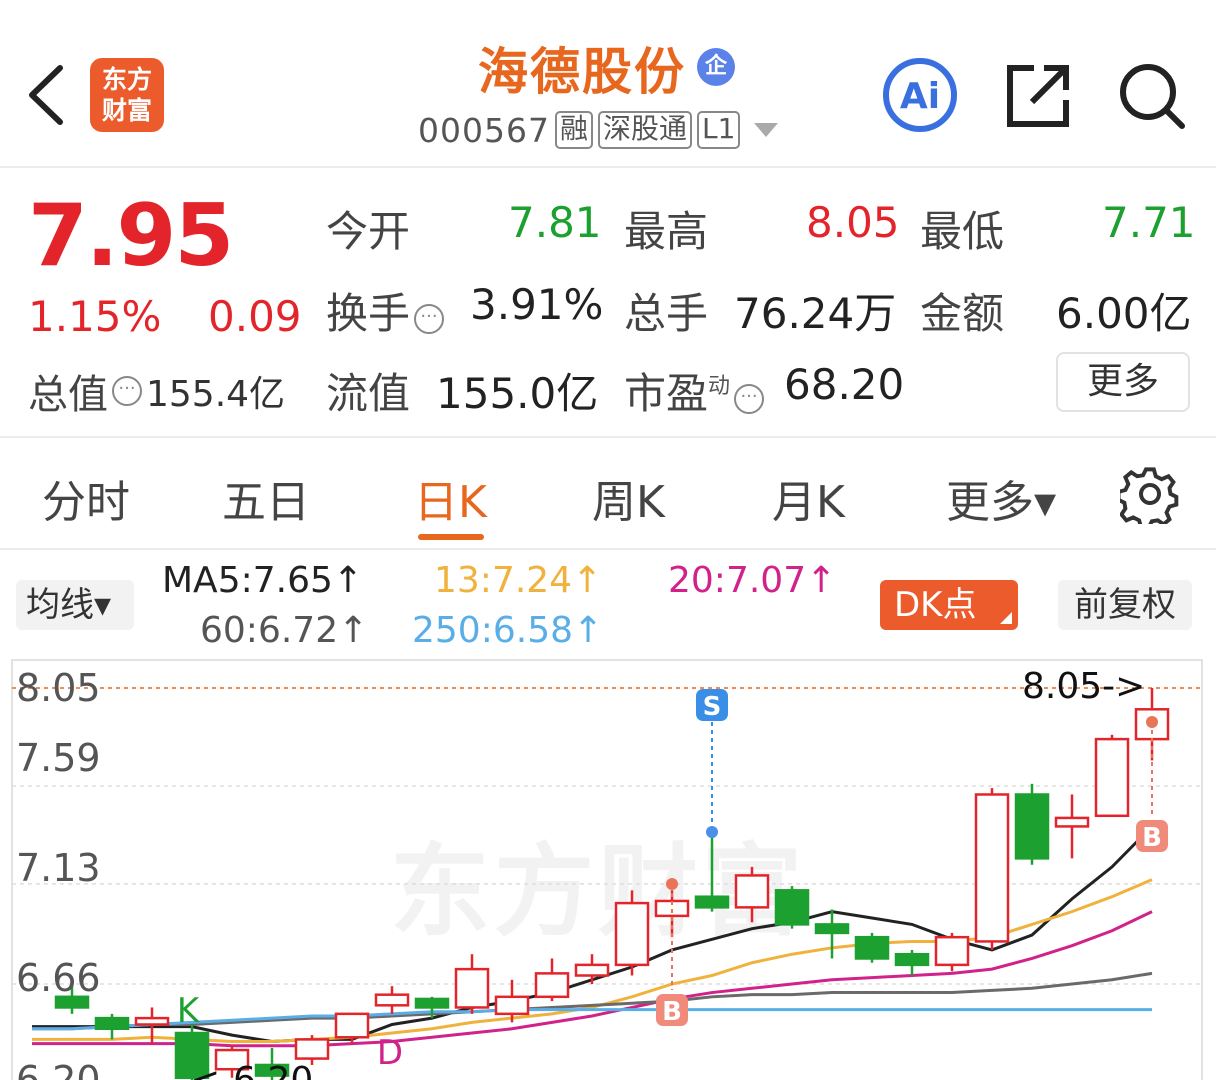  I want to click on logo-line1: 东方, so click(126, 79).